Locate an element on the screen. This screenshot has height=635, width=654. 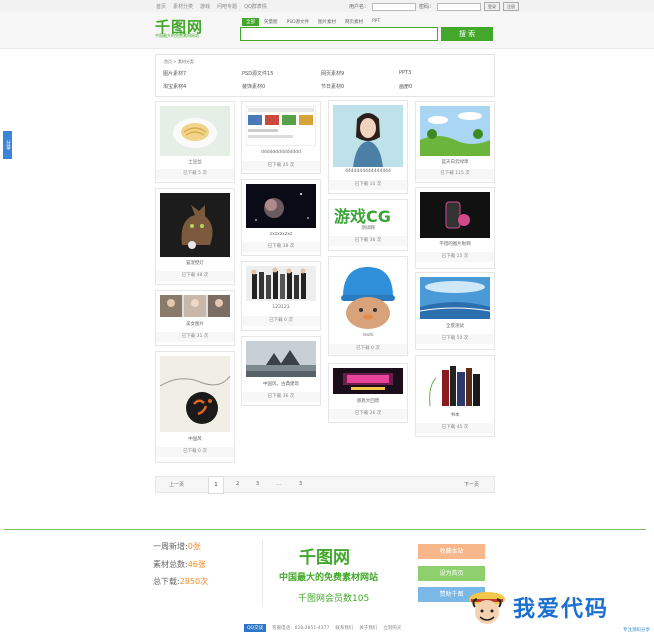
page-last: 3 is located at coordinates (300, 484).